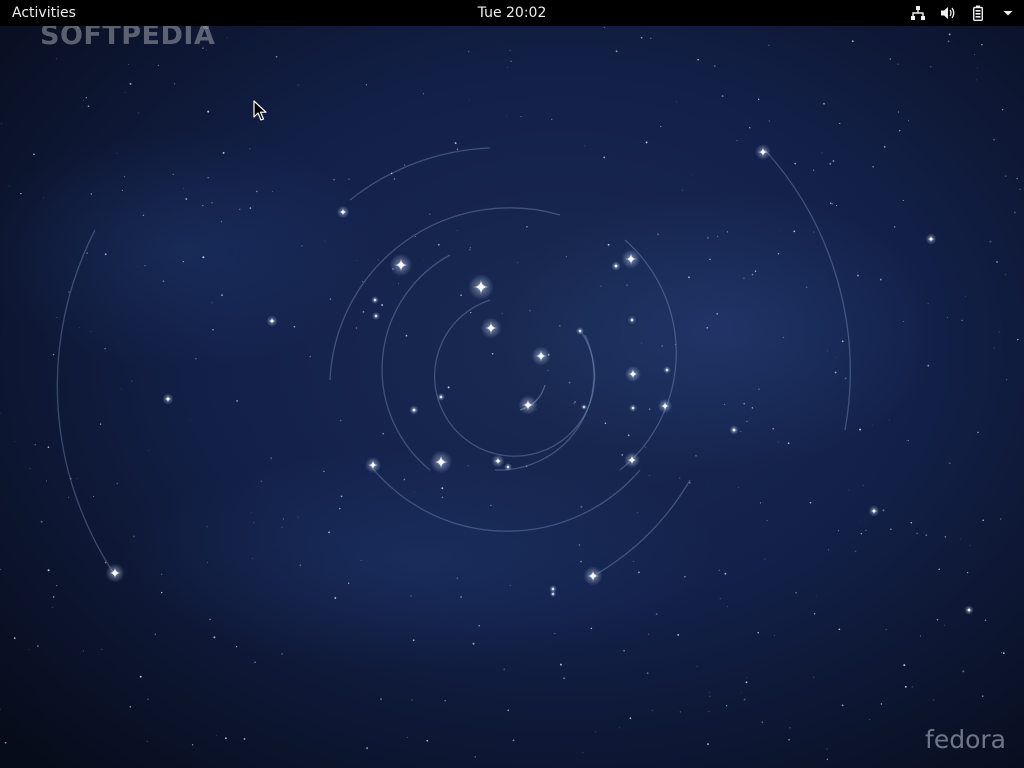 The width and height of the screenshot is (1024, 768). What do you see at coordinates (963, 13) in the screenshot?
I see `system-status-area` at bounding box center [963, 13].